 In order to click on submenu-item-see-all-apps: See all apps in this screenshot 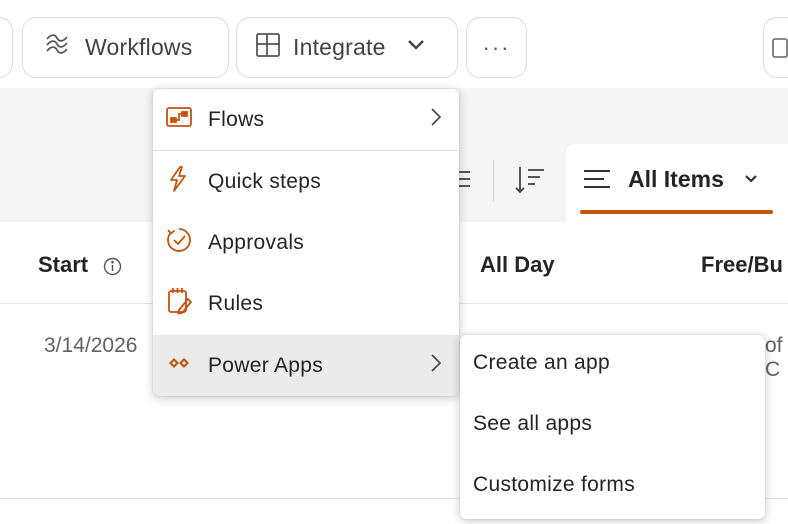, I will do `click(532, 424)`.